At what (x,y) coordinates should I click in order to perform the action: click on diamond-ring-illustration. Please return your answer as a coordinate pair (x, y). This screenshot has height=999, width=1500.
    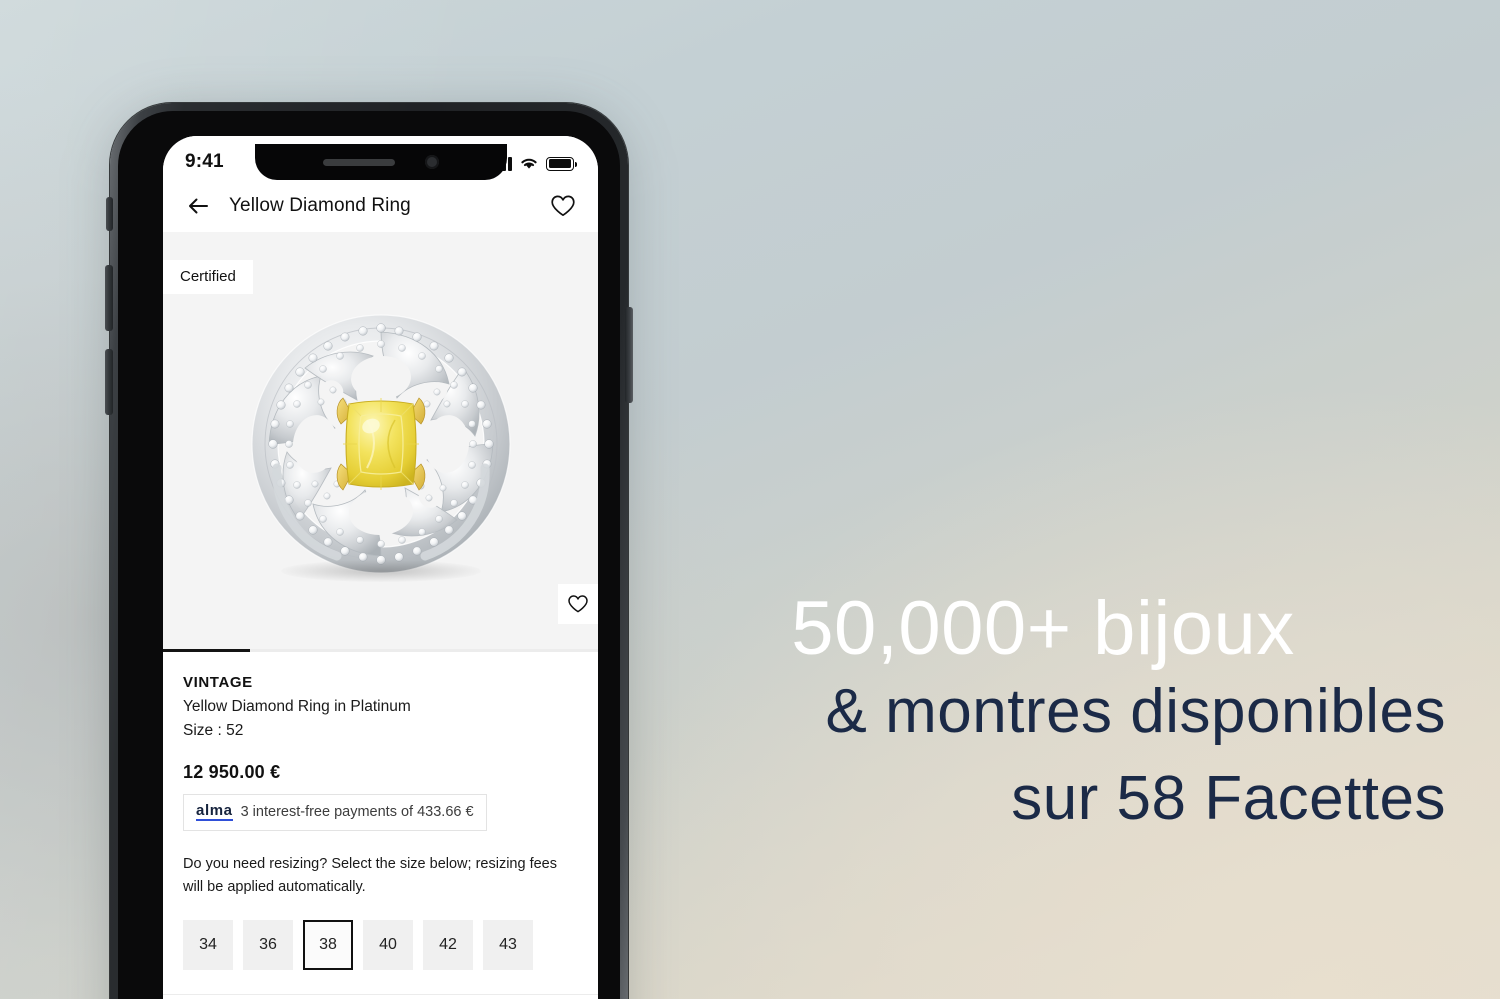
    Looking at the image, I should click on (380, 444).